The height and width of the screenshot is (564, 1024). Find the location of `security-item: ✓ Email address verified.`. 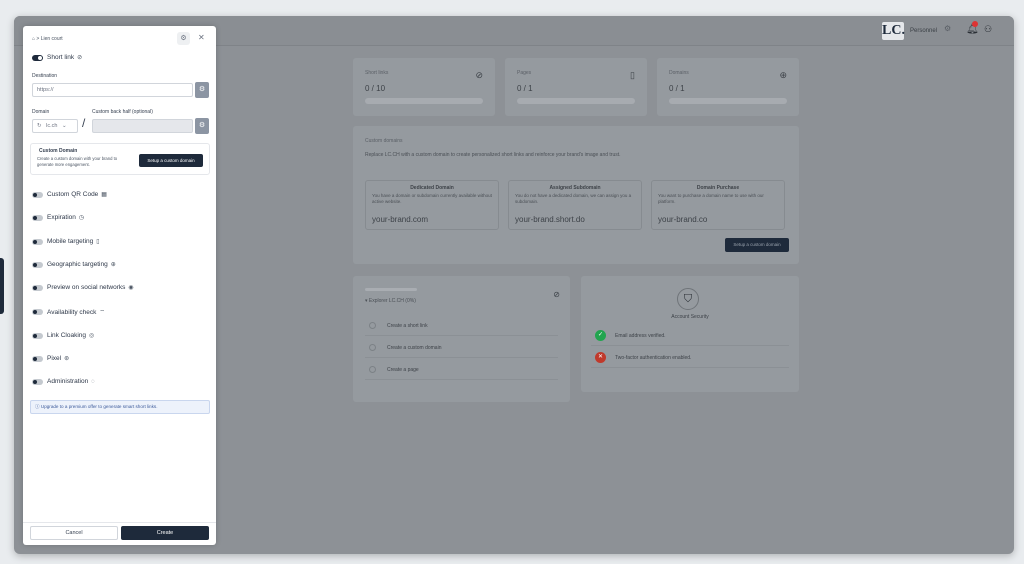

security-item: ✓ Email address verified. is located at coordinates (690, 336).